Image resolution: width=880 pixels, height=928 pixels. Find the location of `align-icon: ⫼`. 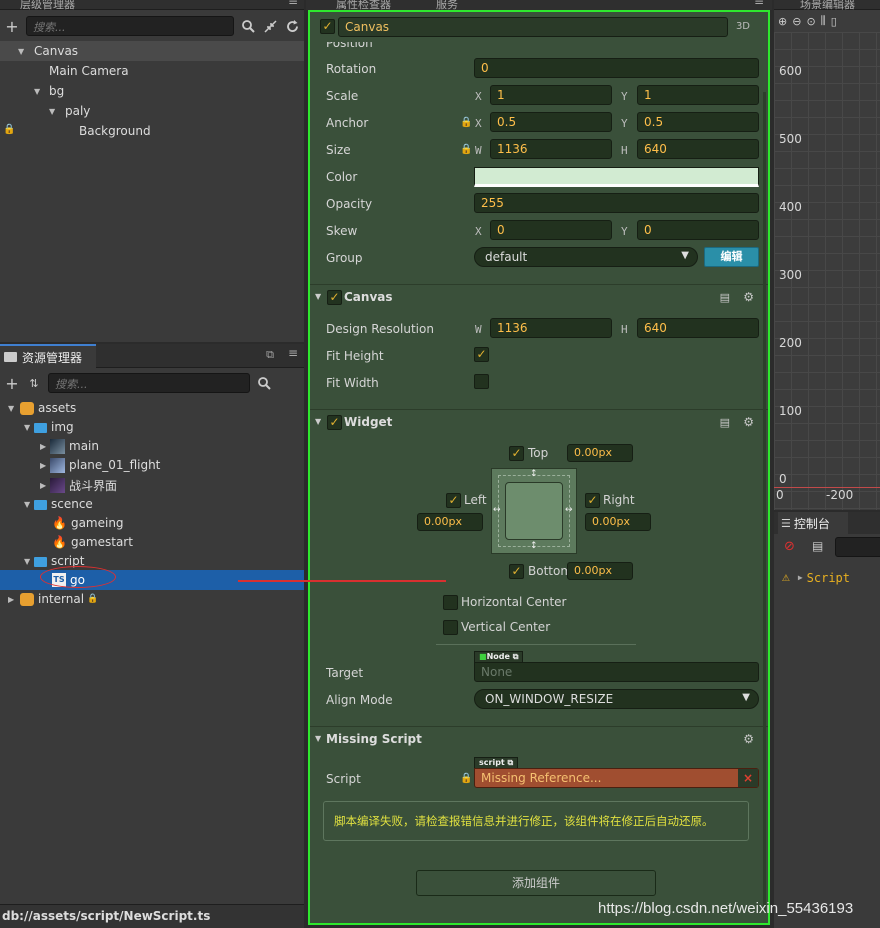

align-icon: ⫼ is located at coordinates (823, 21).